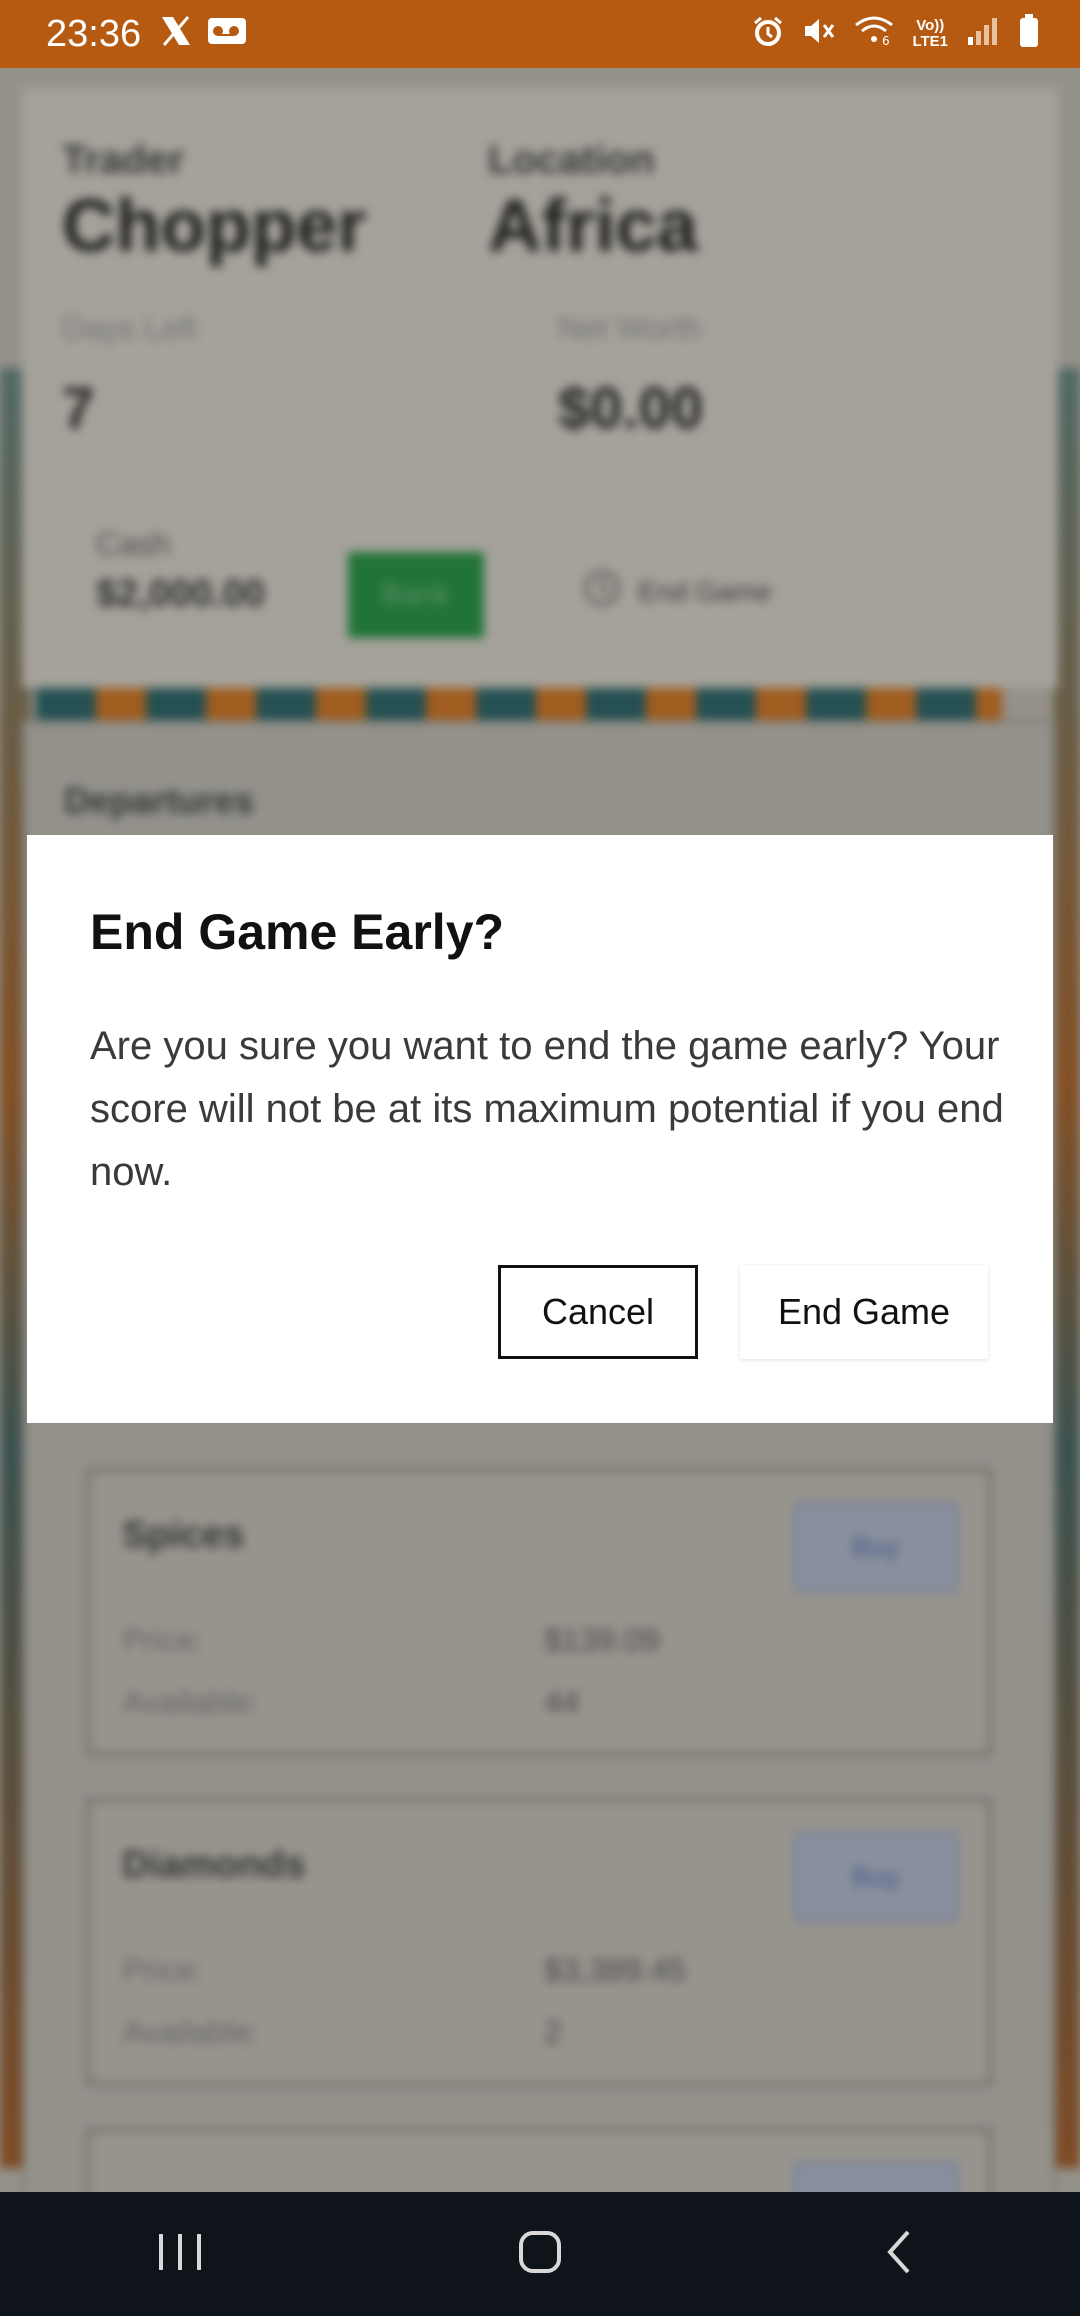  What do you see at coordinates (598, 1312) in the screenshot?
I see `cancel-button: Cancel` at bounding box center [598, 1312].